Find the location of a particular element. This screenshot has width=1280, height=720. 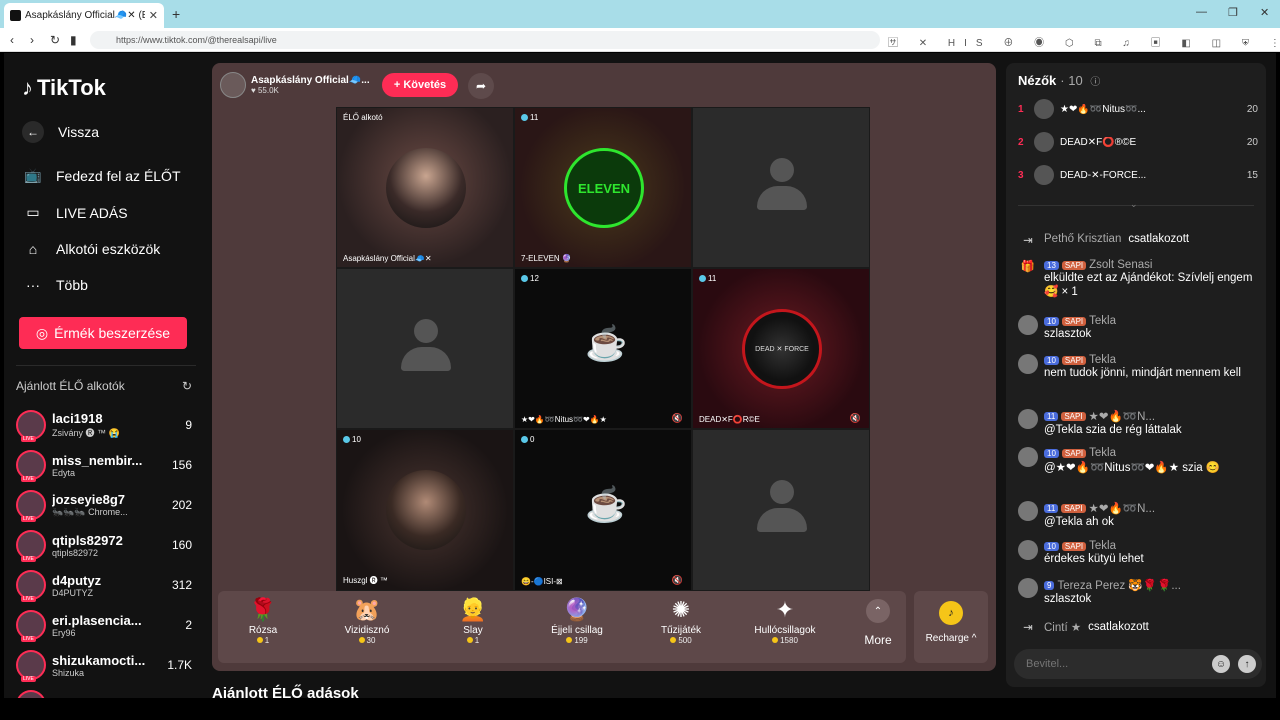

gift-capybara: 🐹 Vizidisznó 30 is located at coordinates (367, 621).